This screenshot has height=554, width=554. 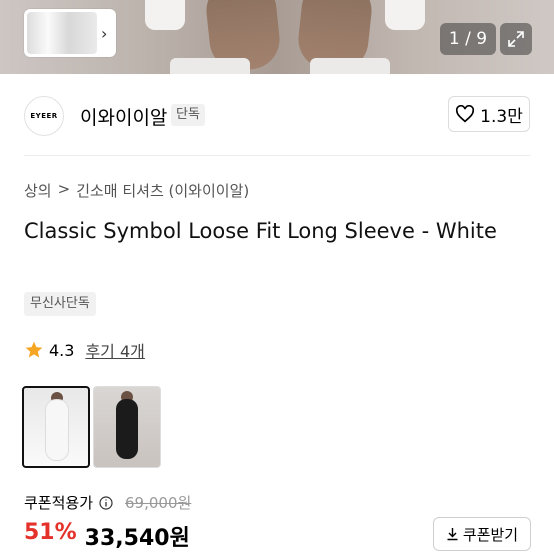 What do you see at coordinates (44, 116) in the screenshot?
I see `store-logo: EYEER` at bounding box center [44, 116].